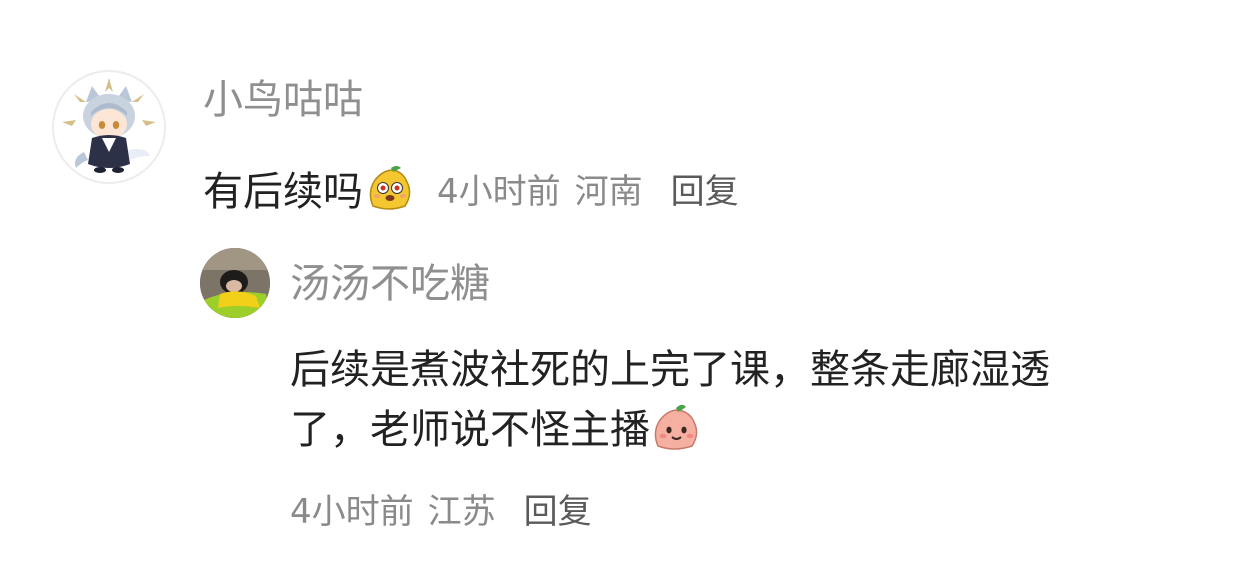 This screenshot has height=566, width=1260. What do you see at coordinates (461, 512) in the screenshot?
I see `reply-location: 江苏` at bounding box center [461, 512].